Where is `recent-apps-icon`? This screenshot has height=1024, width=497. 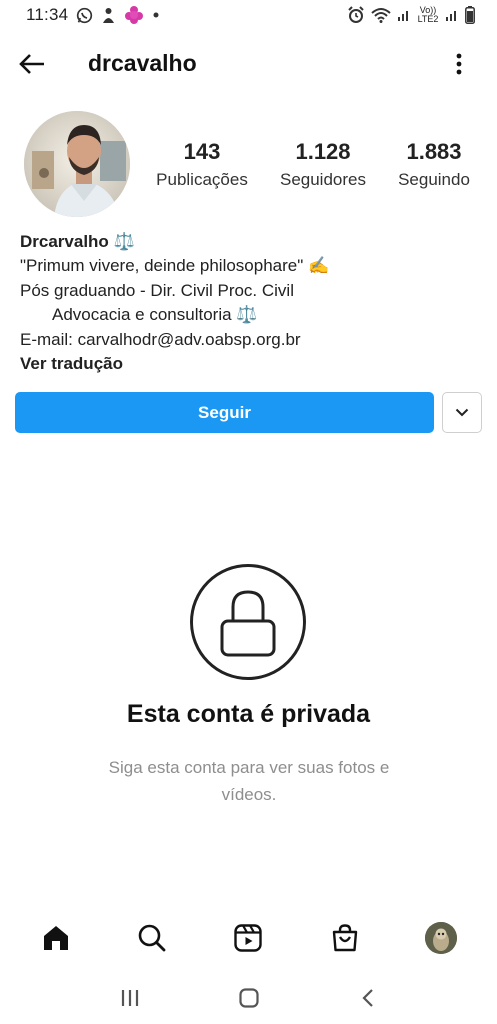 recent-apps-icon is located at coordinates (129, 998).